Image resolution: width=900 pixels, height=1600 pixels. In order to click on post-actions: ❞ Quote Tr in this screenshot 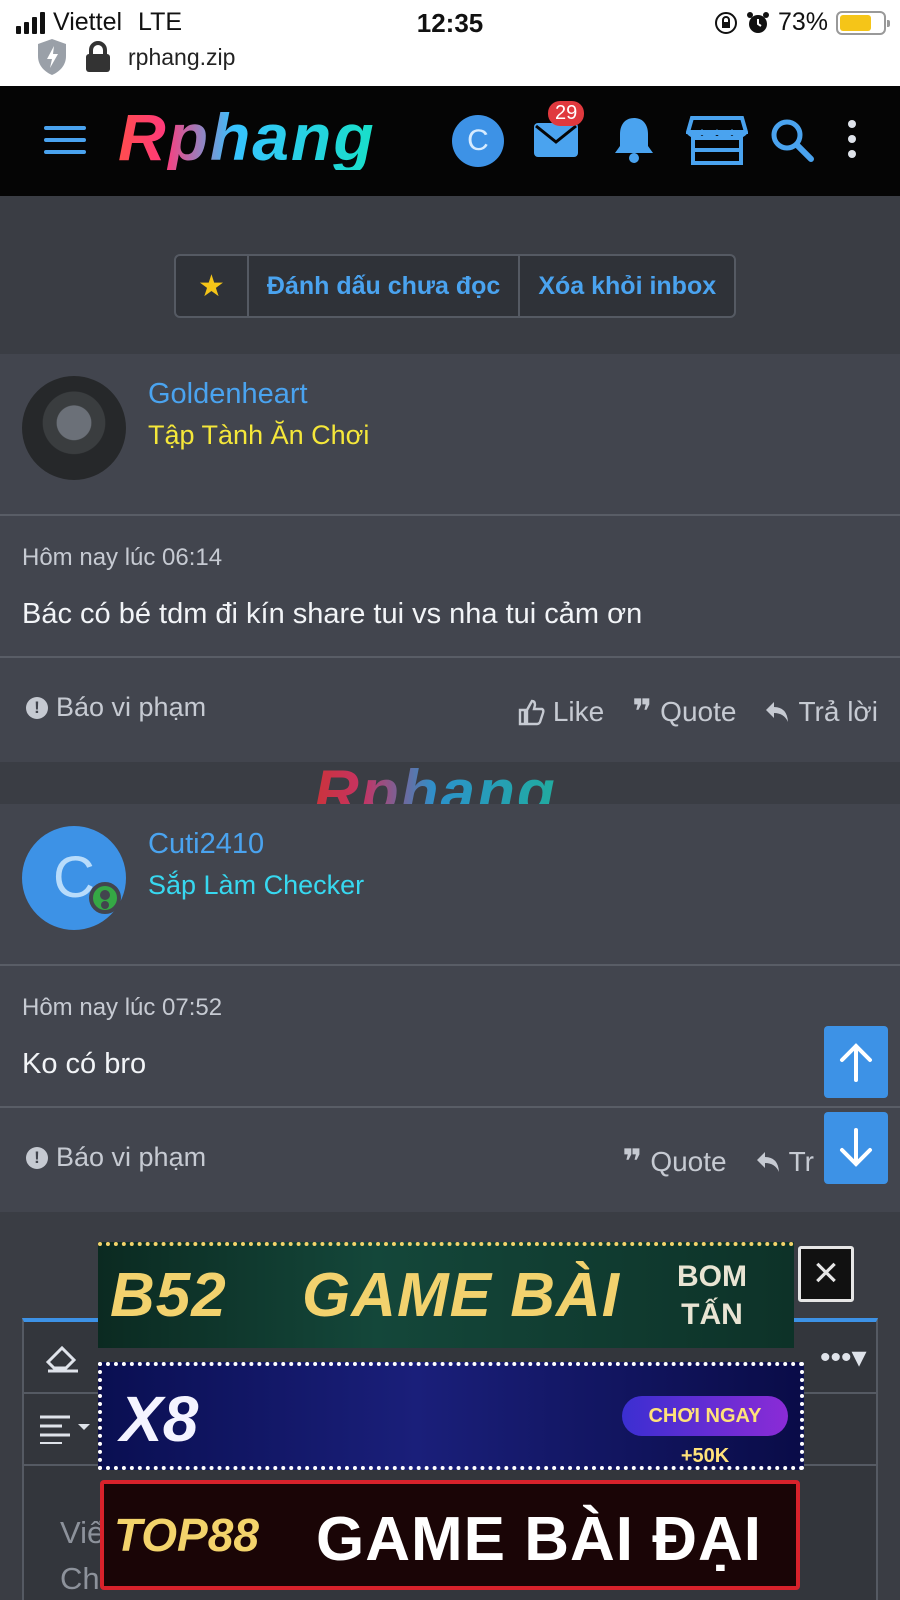, I will do `click(718, 1162)`.